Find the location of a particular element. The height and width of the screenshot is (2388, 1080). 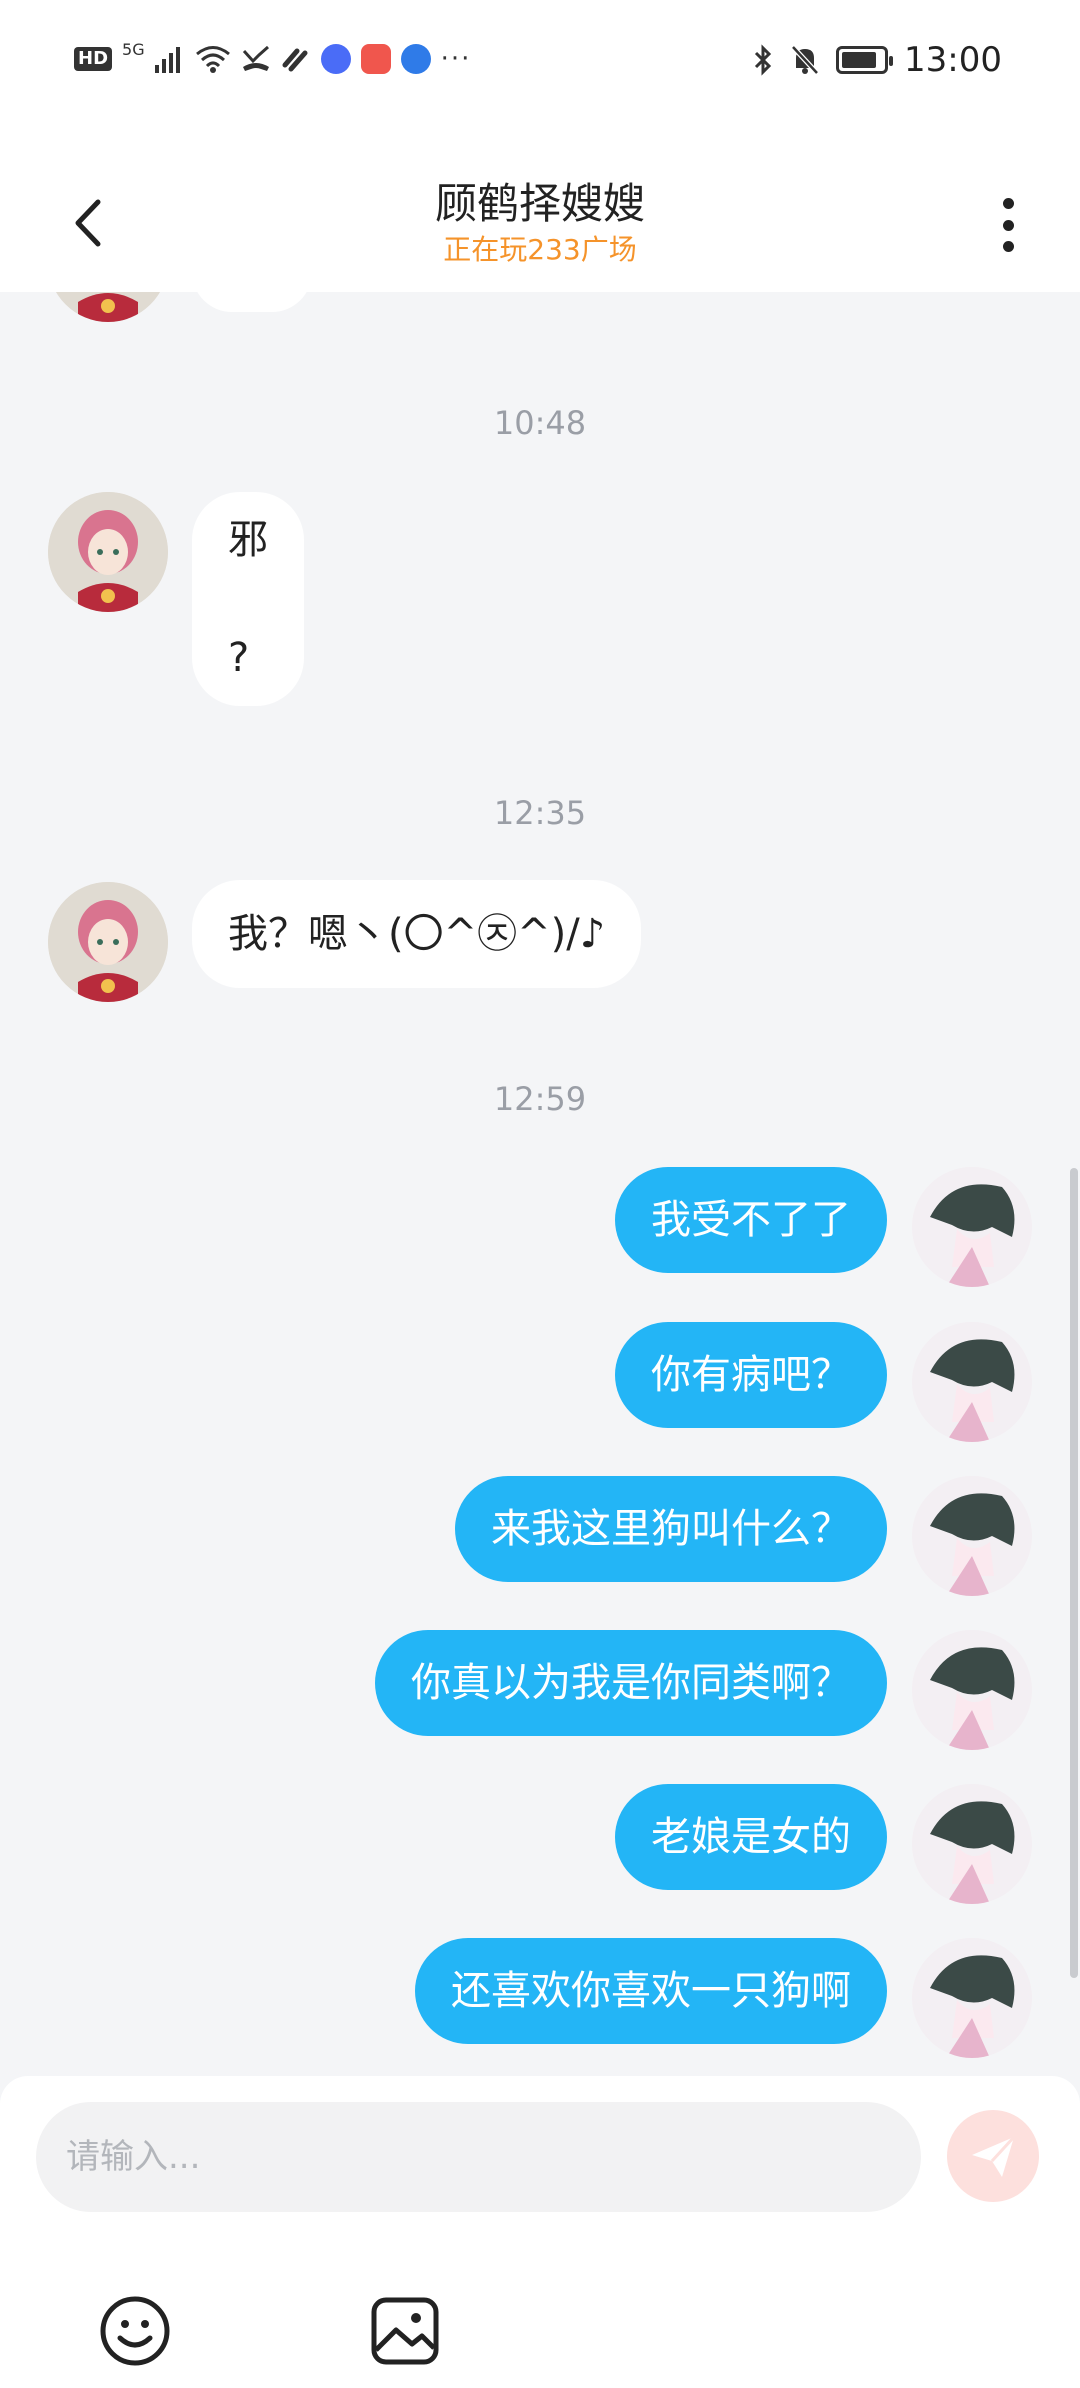

hd-badge: HD is located at coordinates (93, 59).